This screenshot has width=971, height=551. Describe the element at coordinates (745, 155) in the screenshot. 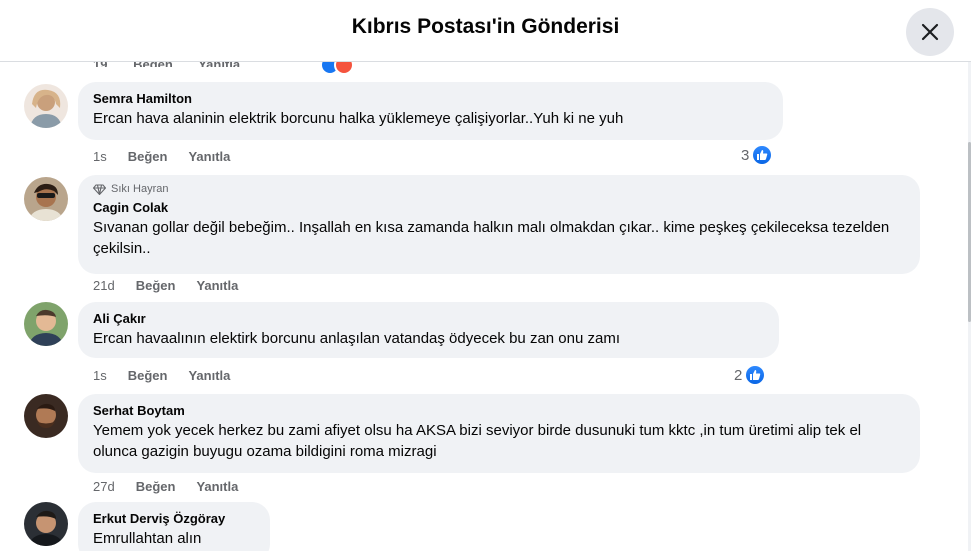

I see `reaction-count-label: 3` at that location.